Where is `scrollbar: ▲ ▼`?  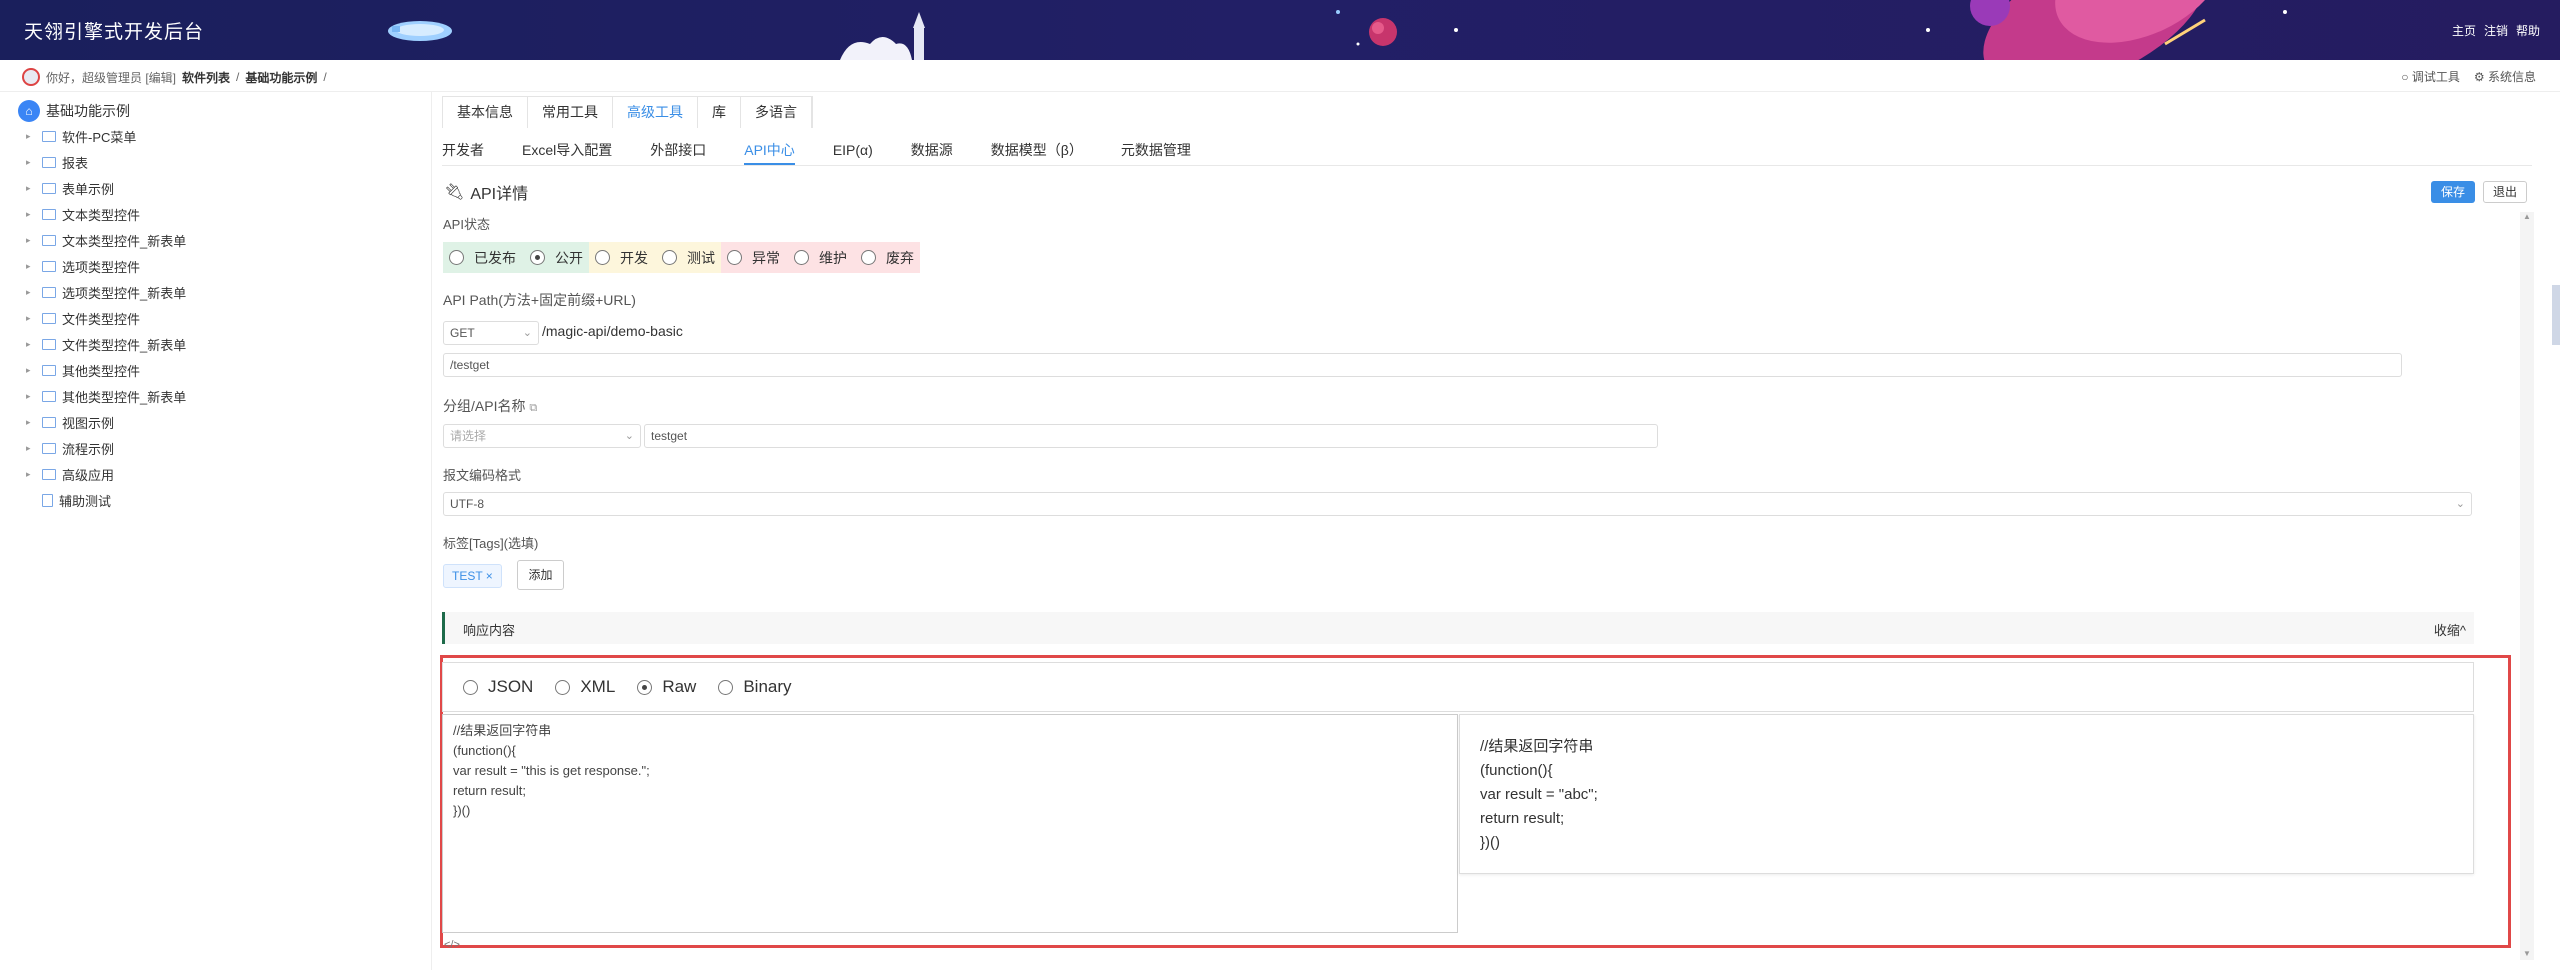
scrollbar: ▲ ▼ is located at coordinates (2527, 586).